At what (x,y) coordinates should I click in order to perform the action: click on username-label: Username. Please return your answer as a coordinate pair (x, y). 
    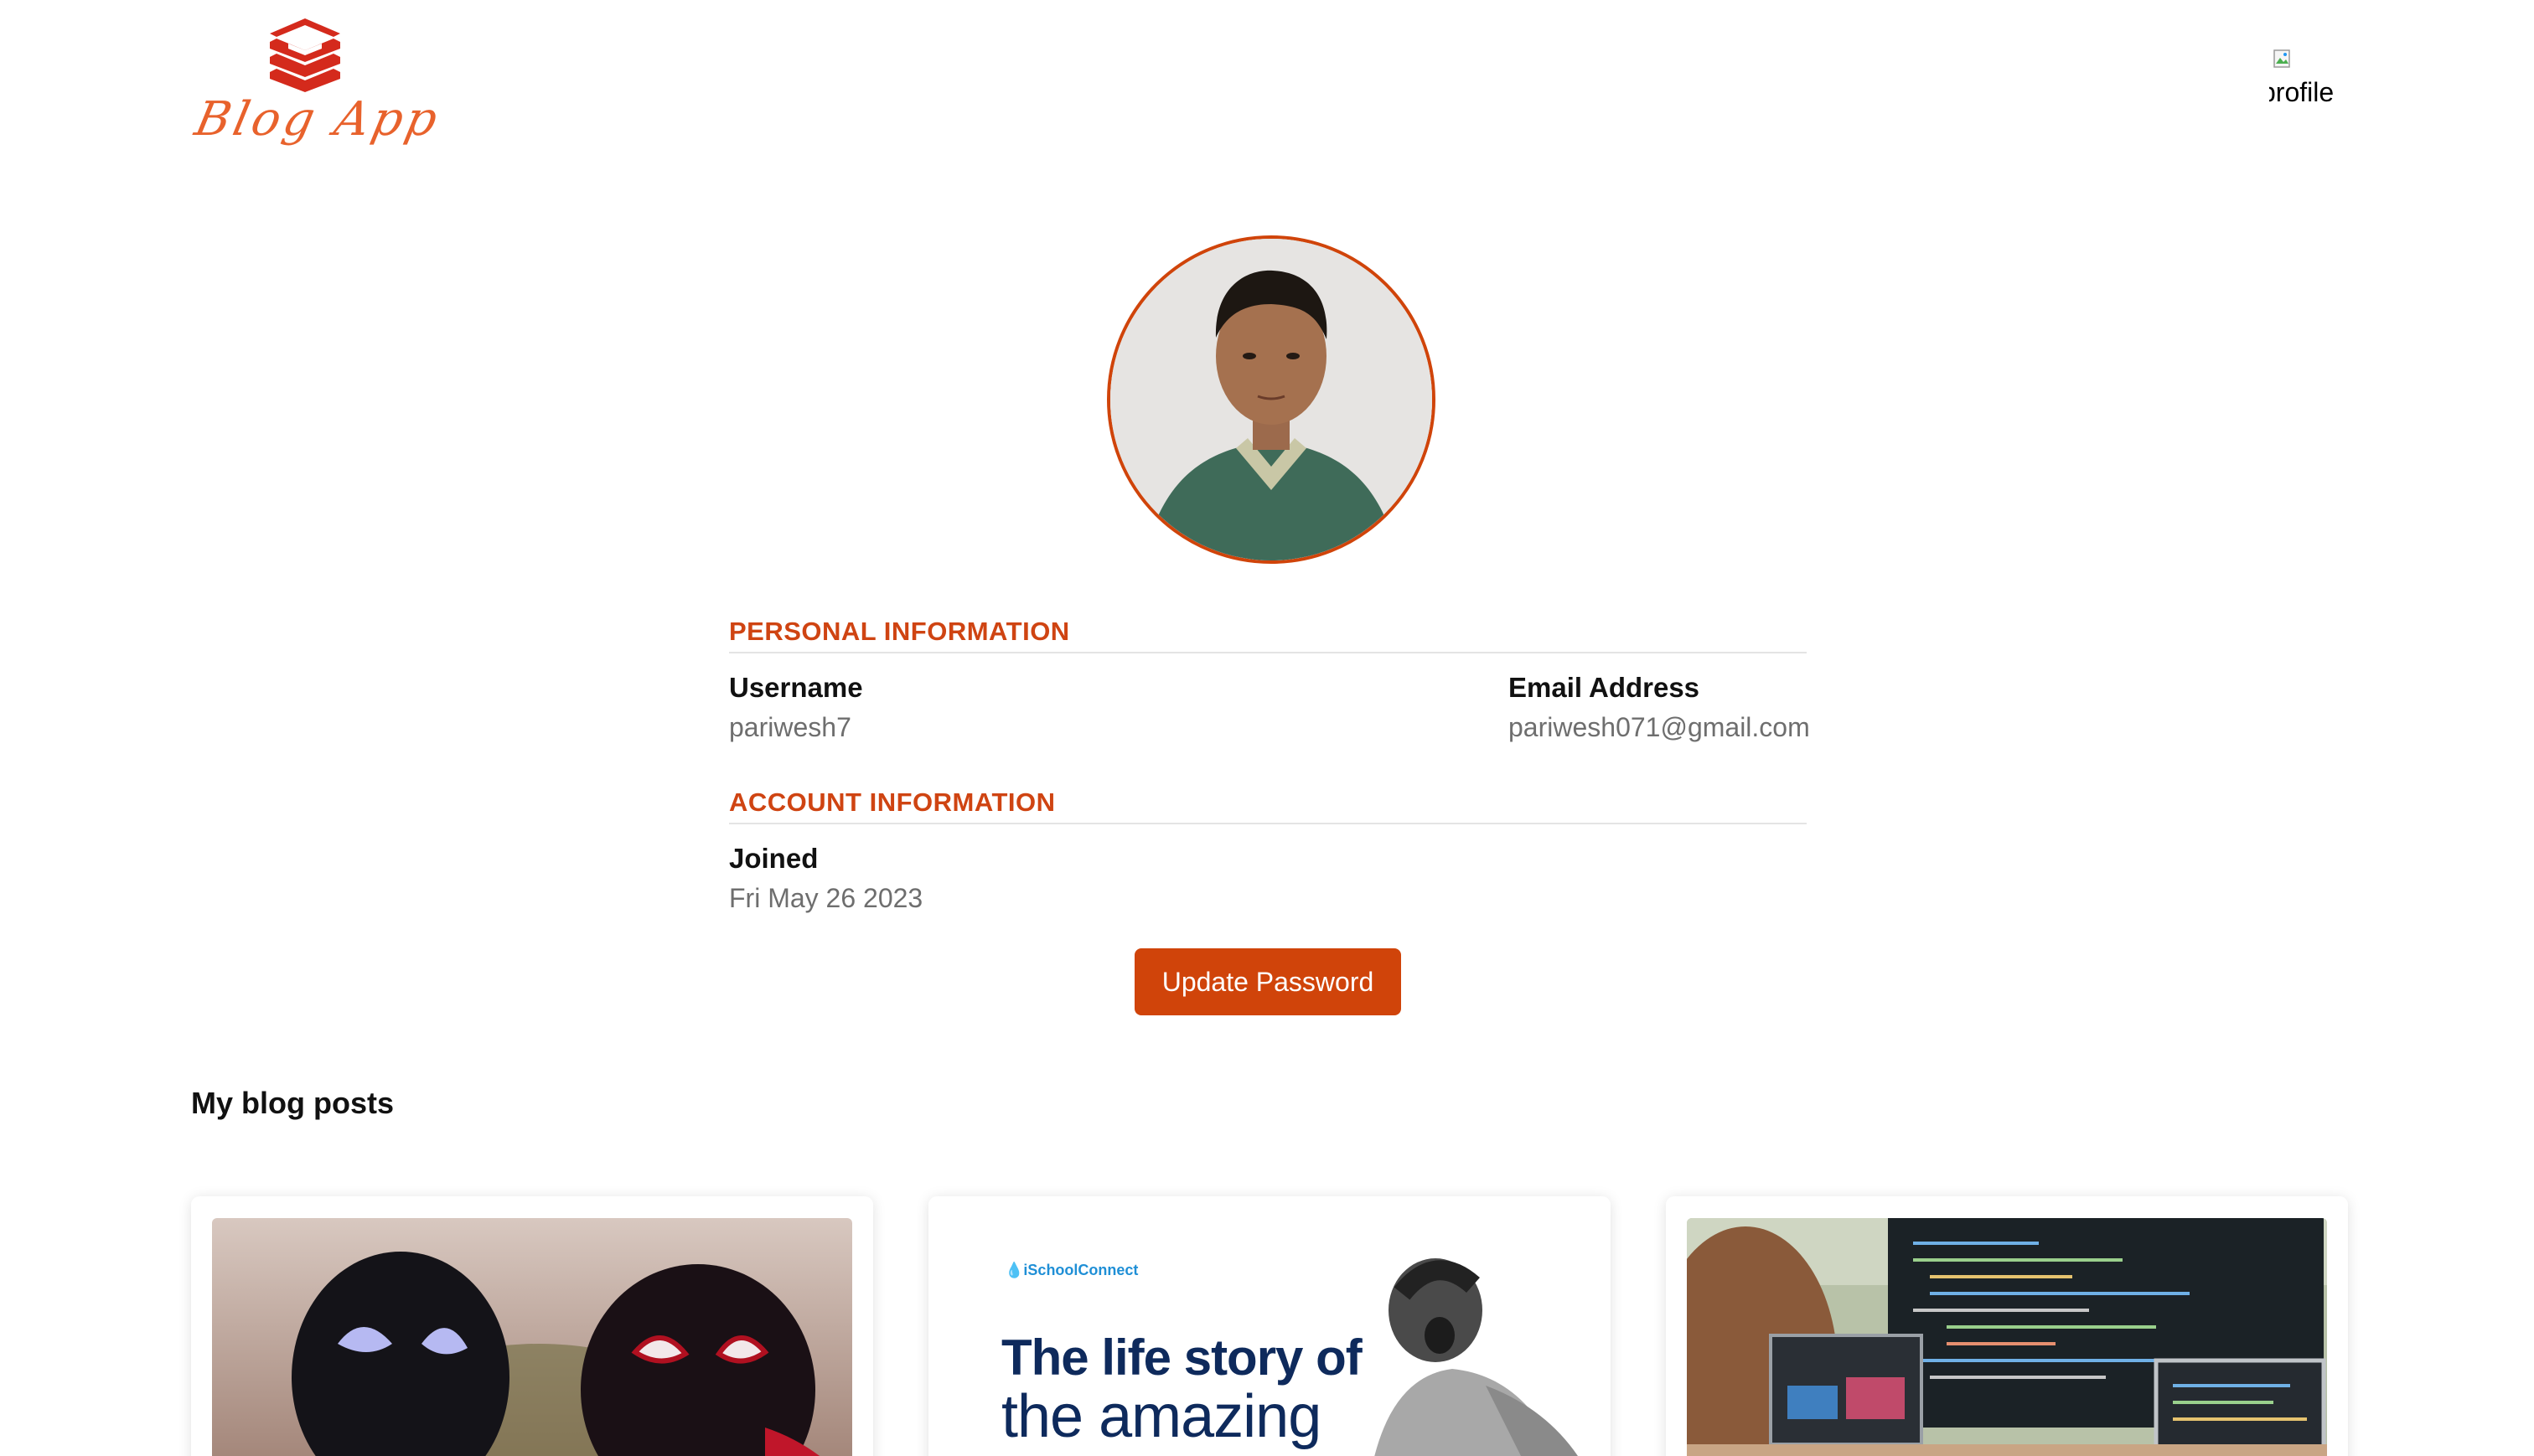
    Looking at the image, I should click on (796, 687).